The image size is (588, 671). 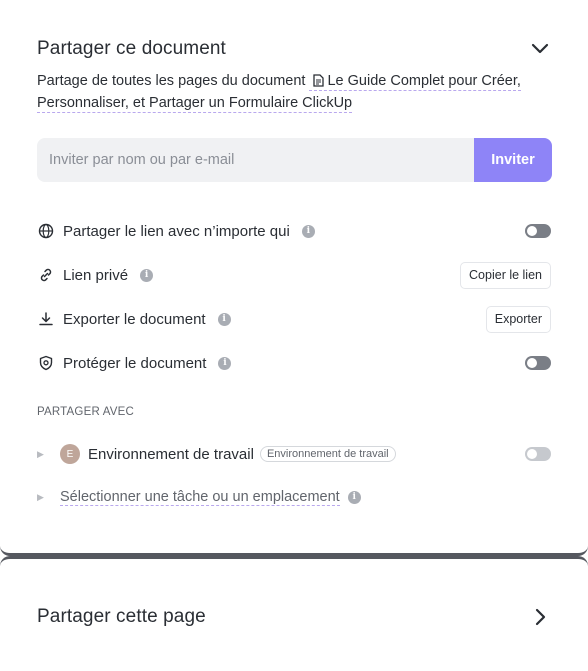 I want to click on share-document-title: Partager ce document, so click(x=131, y=48).